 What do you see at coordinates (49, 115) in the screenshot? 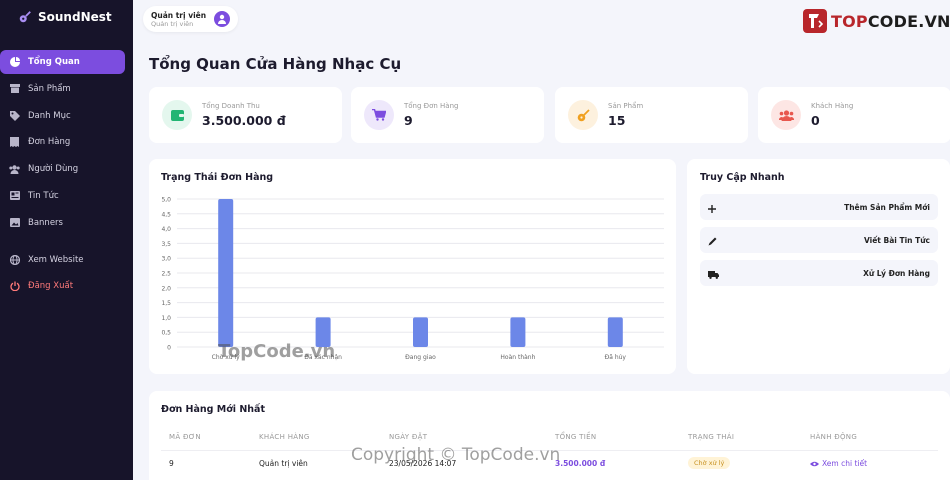
I see `sidebar-item-label: Danh Mục` at bounding box center [49, 115].